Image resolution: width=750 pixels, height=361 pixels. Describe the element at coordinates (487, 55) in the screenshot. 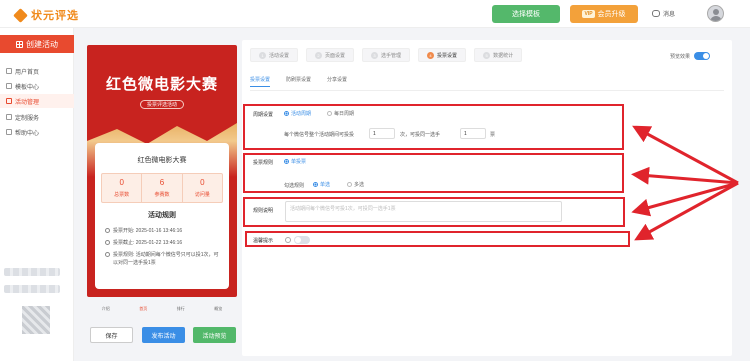

I see `step-number: 5` at that location.